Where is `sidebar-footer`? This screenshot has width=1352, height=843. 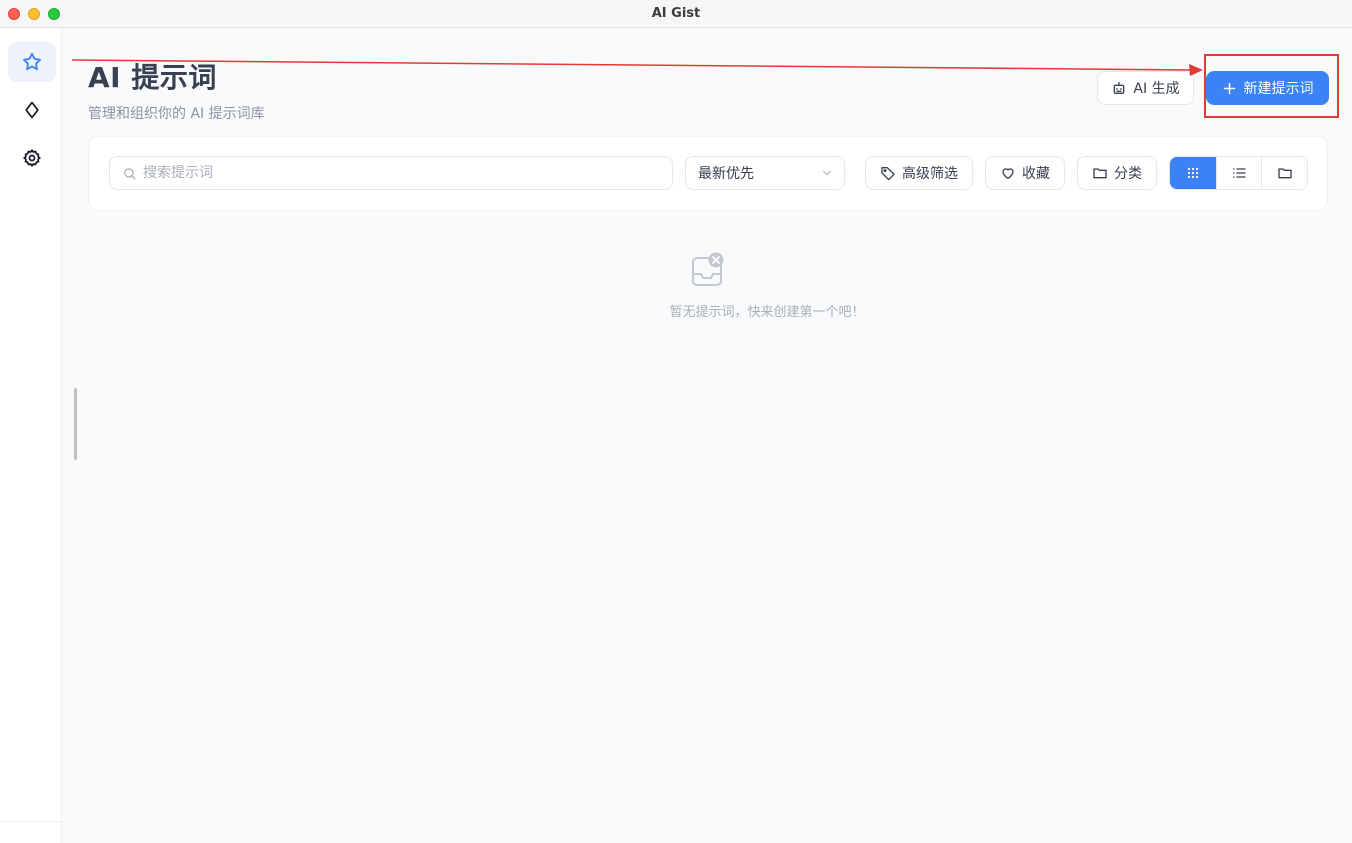 sidebar-footer is located at coordinates (31, 832).